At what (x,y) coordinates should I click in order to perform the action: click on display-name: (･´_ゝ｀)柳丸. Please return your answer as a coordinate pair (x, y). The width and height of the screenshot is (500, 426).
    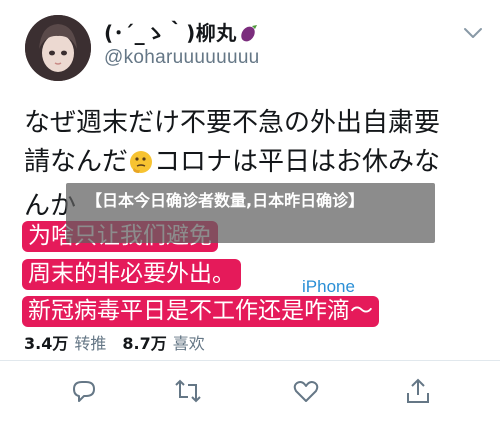
    Looking at the image, I should click on (181, 32).